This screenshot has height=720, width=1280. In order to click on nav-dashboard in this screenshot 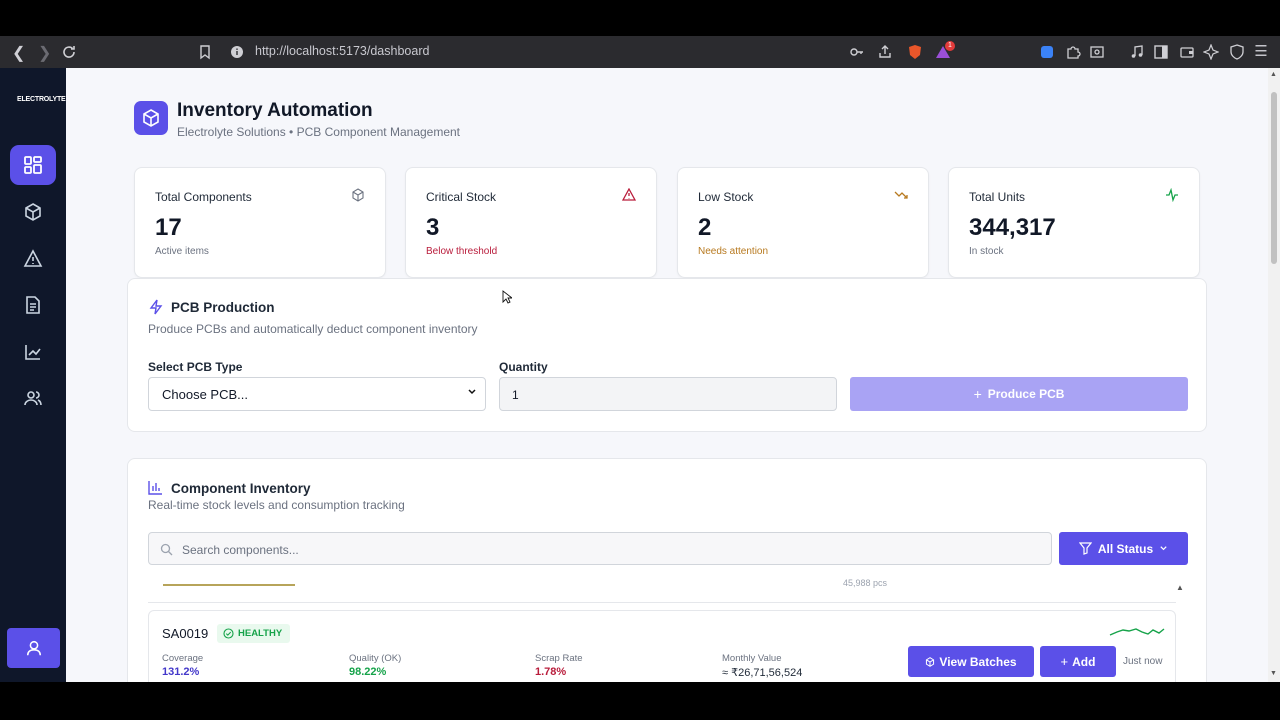, I will do `click(33, 165)`.